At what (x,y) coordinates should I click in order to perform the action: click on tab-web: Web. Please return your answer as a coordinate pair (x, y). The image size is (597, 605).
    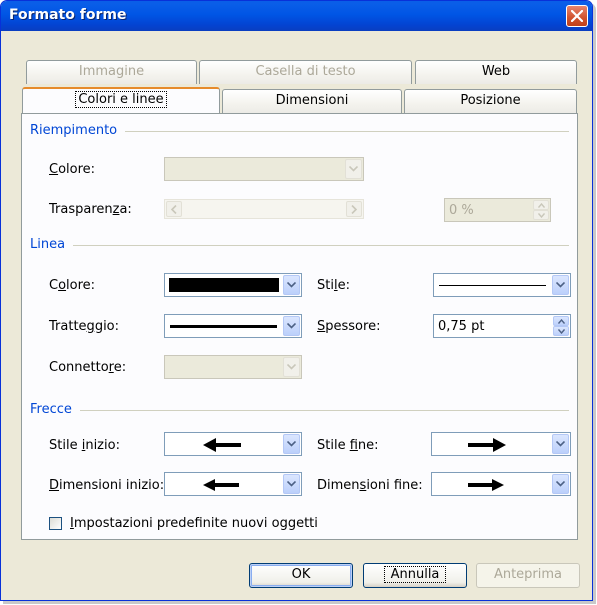
    Looking at the image, I should click on (496, 72).